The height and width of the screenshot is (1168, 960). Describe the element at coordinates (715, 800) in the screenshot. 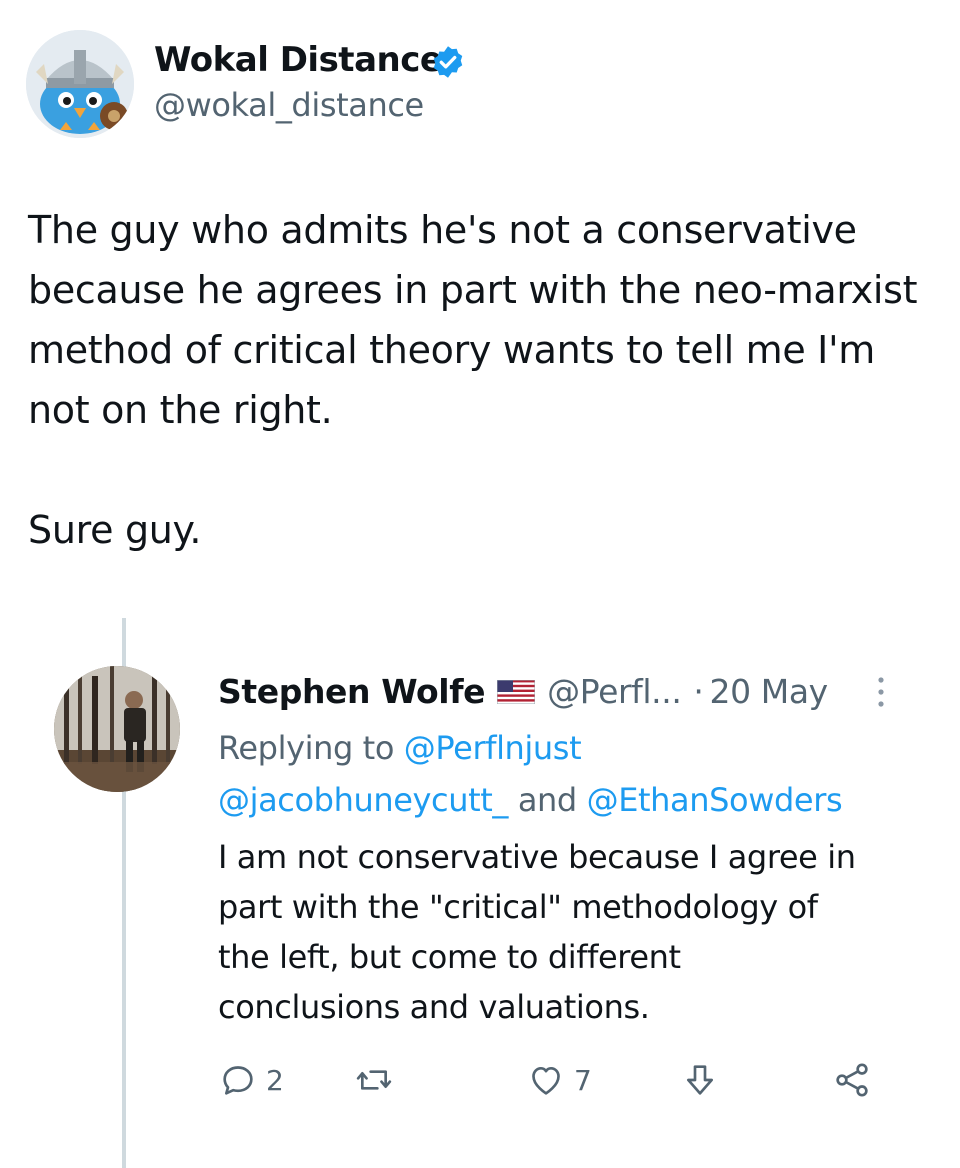

I see `reply-mention: @EthanSowders` at that location.